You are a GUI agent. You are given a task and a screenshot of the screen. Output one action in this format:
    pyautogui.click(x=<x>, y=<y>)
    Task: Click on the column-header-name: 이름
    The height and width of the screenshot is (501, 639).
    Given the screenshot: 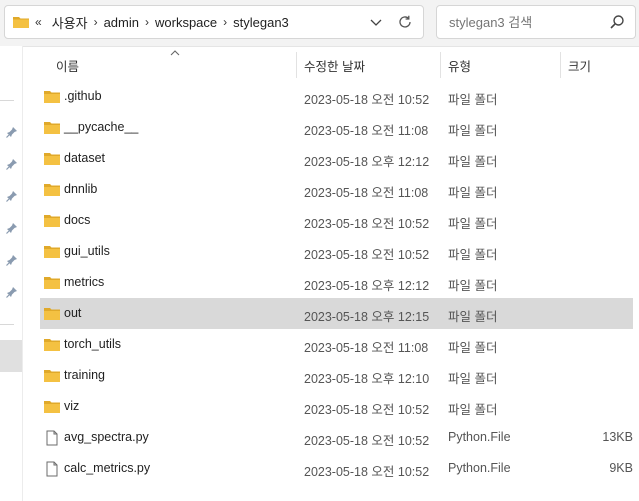 What is the action you would take?
    pyautogui.click(x=67, y=65)
    